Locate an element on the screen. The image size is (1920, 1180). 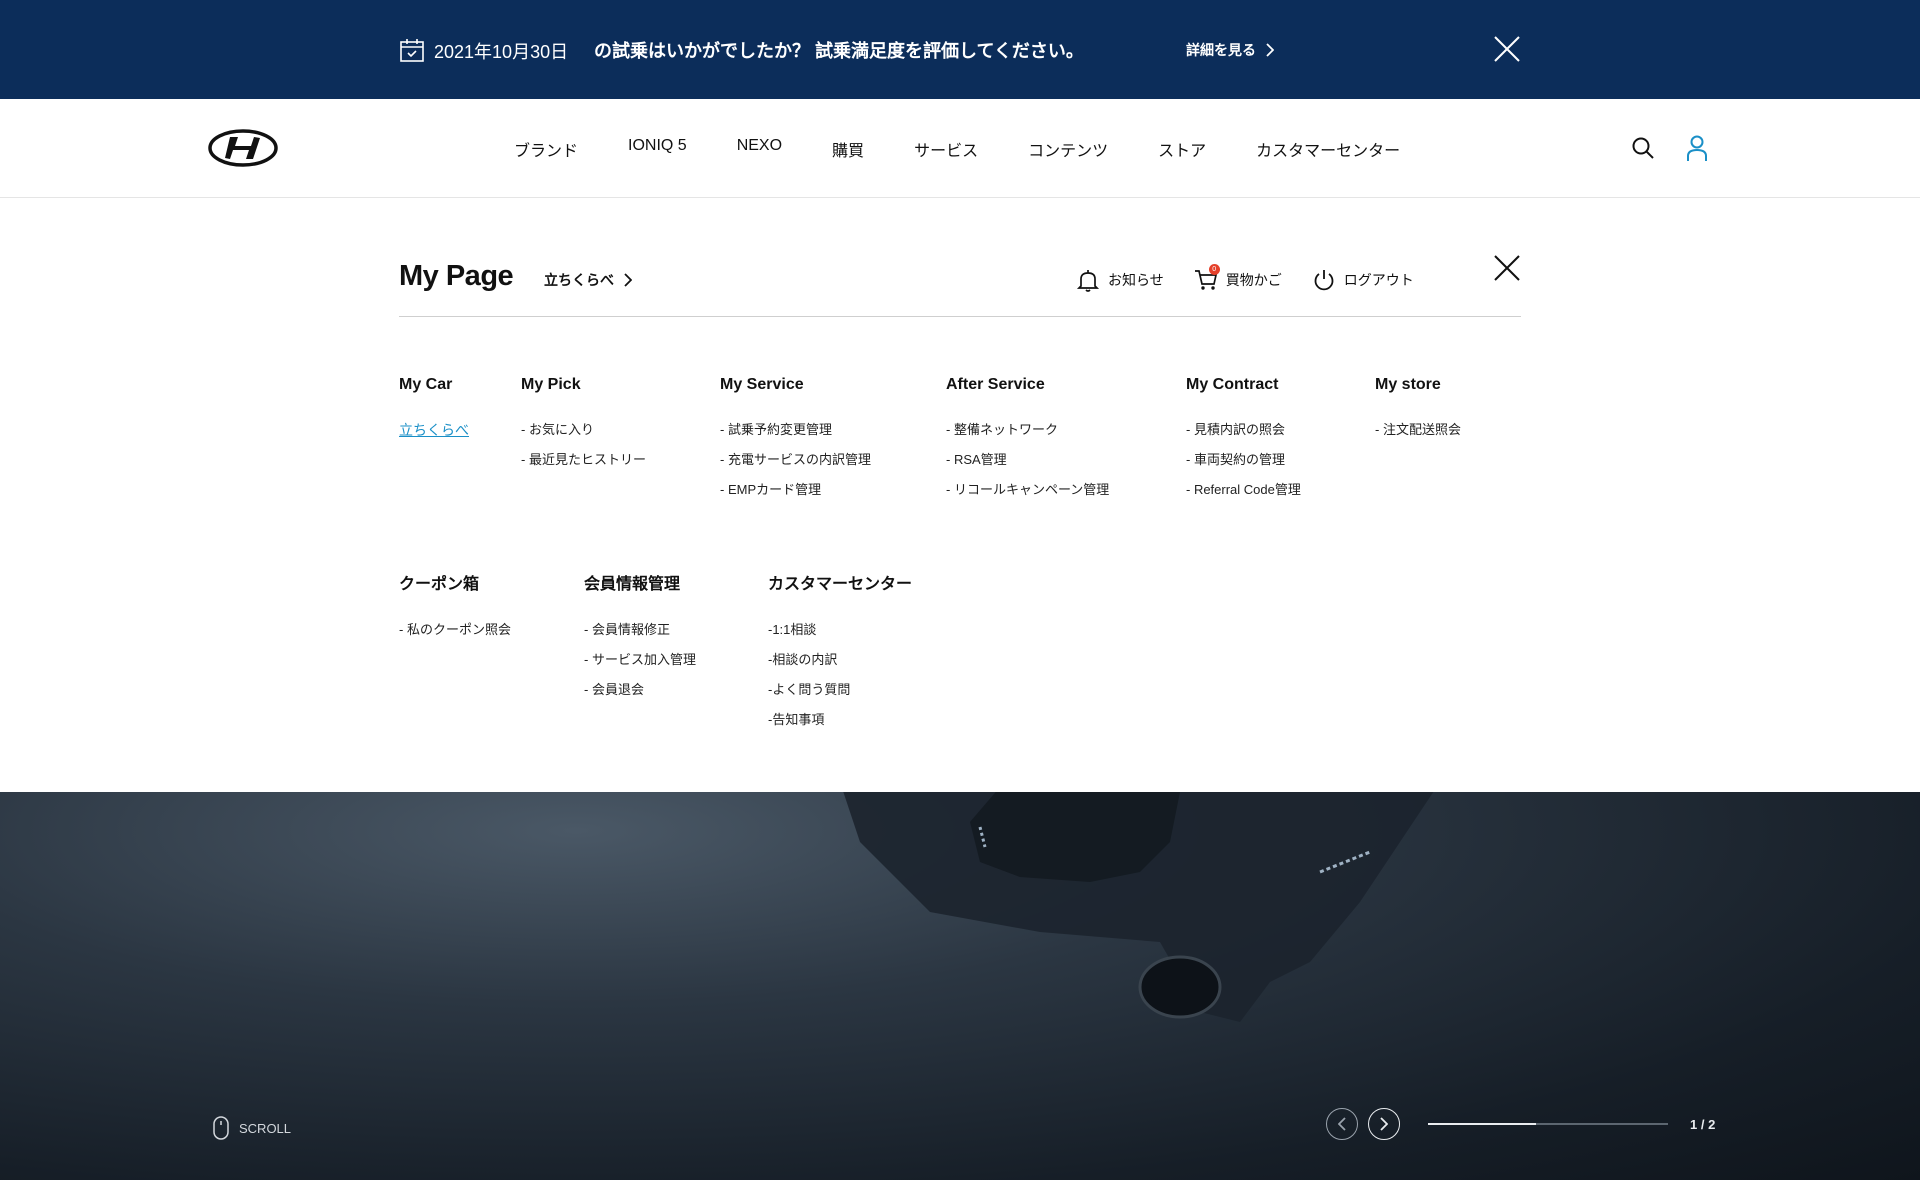
car-image is located at coordinates (1138, 907).